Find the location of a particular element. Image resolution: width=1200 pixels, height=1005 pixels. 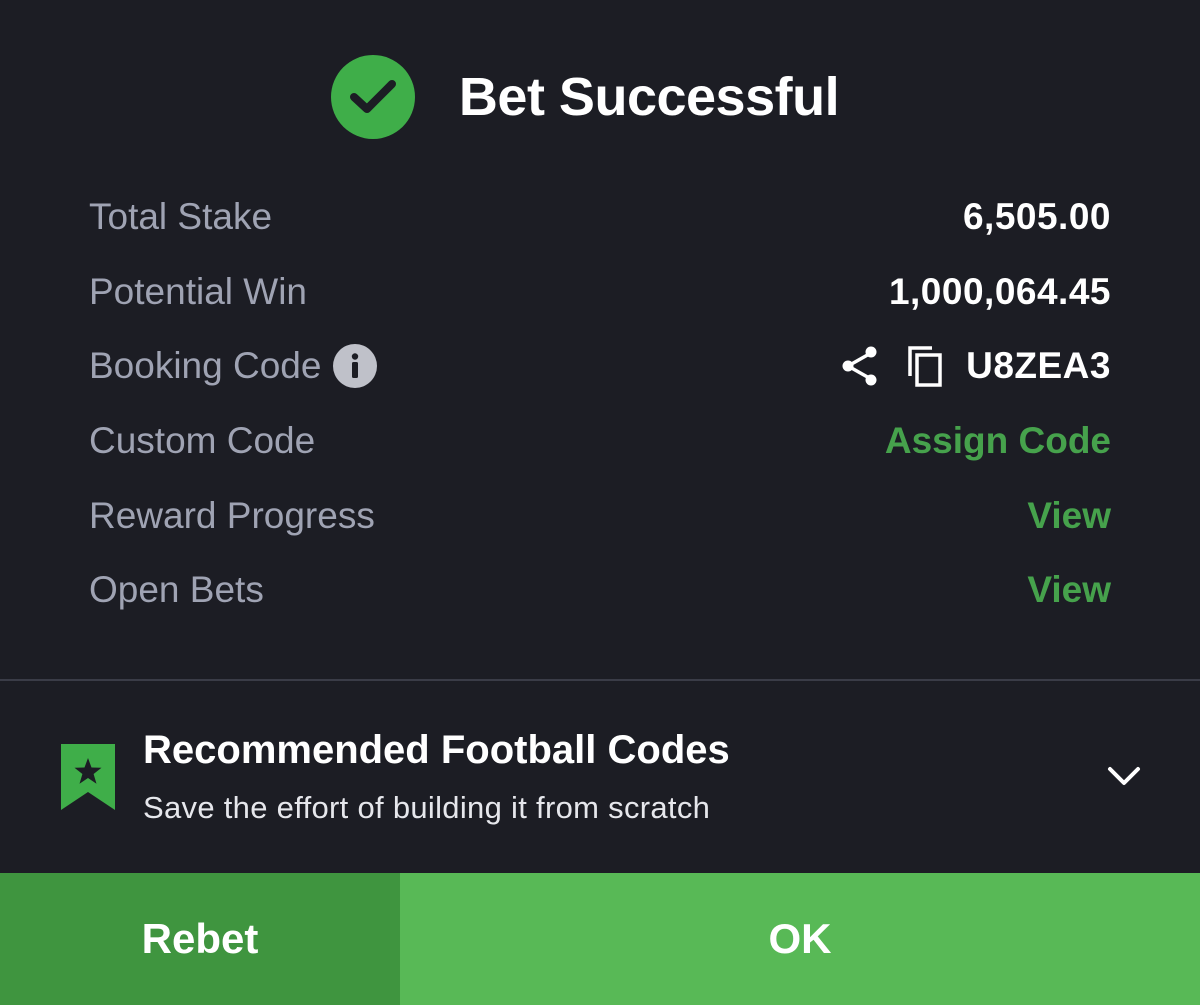

booking-code-label: Booking Code is located at coordinates (205, 366).